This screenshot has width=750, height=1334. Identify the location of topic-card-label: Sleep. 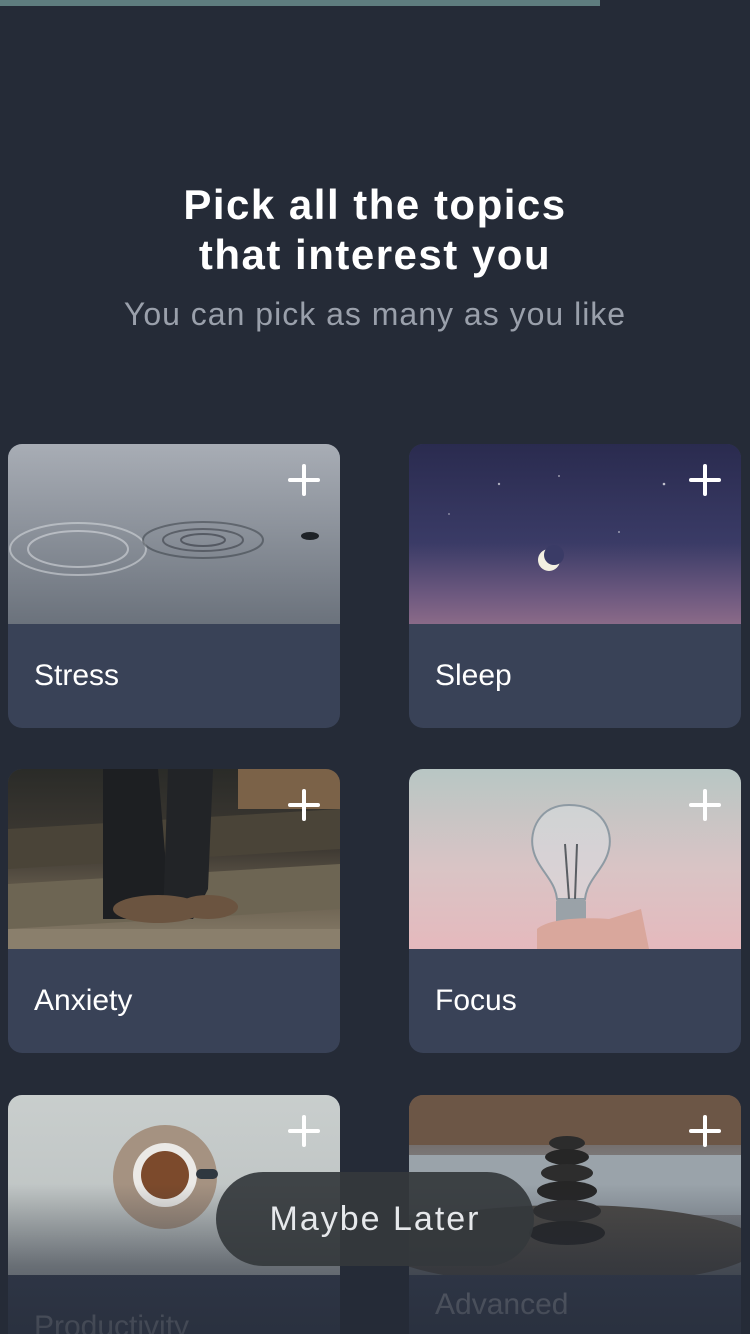
(473, 675).